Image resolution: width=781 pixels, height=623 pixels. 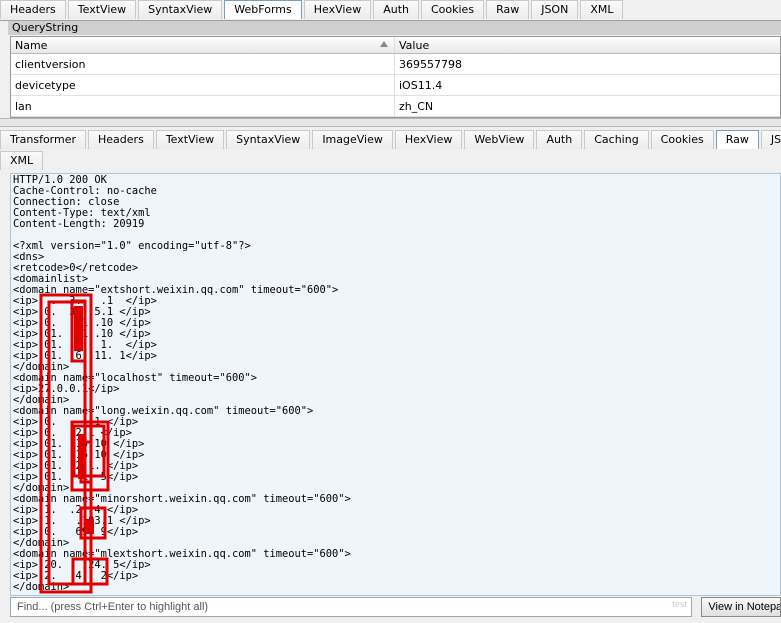 What do you see at coordinates (268, 139) in the screenshot?
I see `response-tab-syntaxview: SyntaxView` at bounding box center [268, 139].